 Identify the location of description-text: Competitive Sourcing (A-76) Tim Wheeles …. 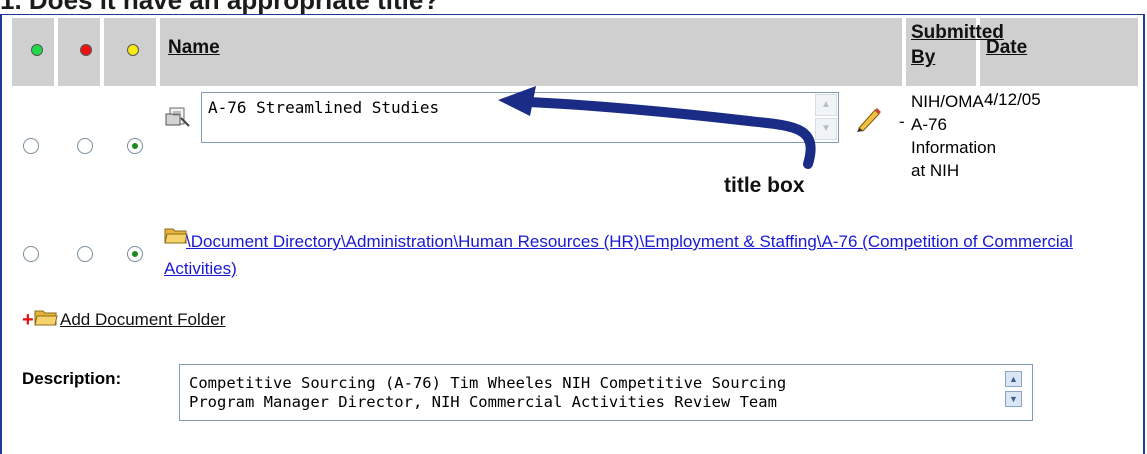
(488, 392).